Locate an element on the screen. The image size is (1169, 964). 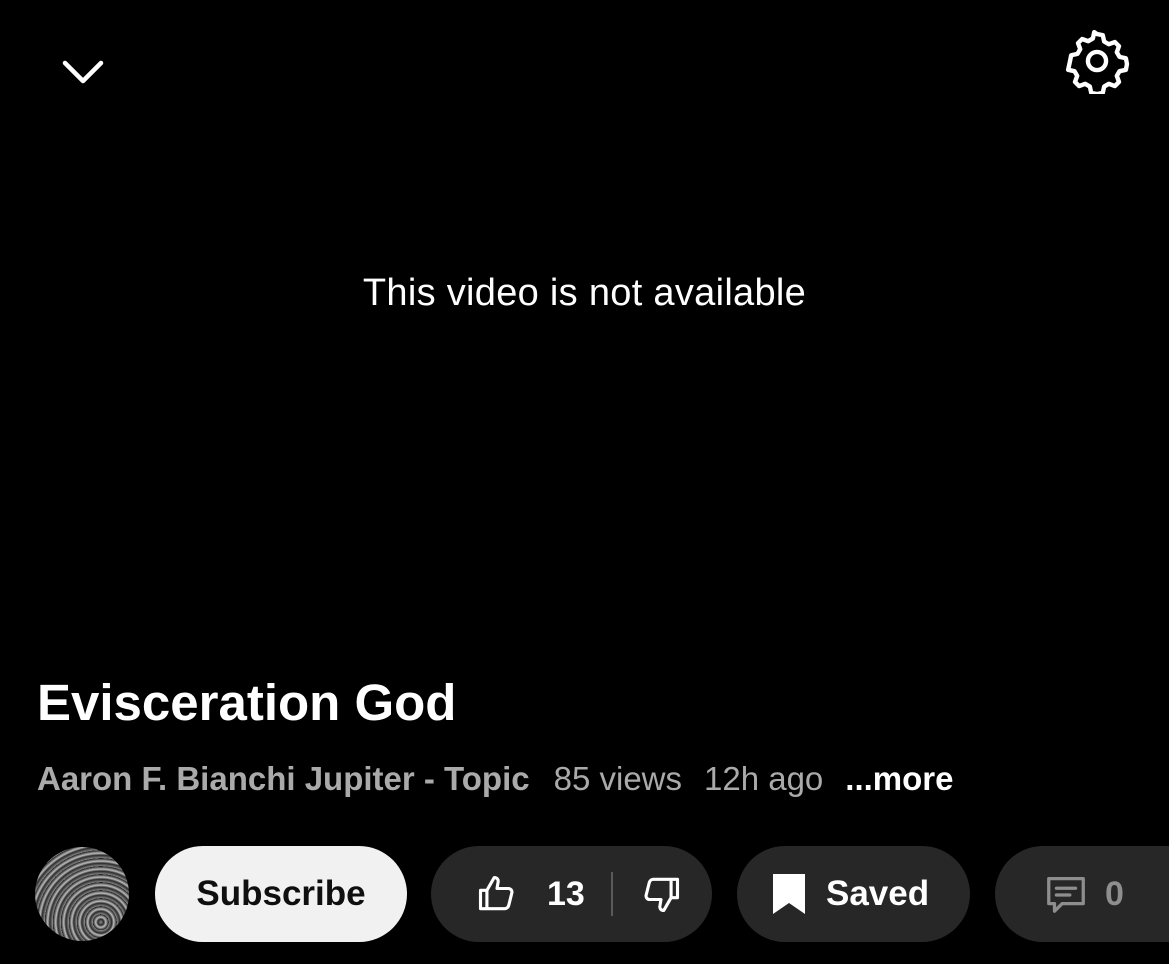
comment-icon is located at coordinates (1066, 894).